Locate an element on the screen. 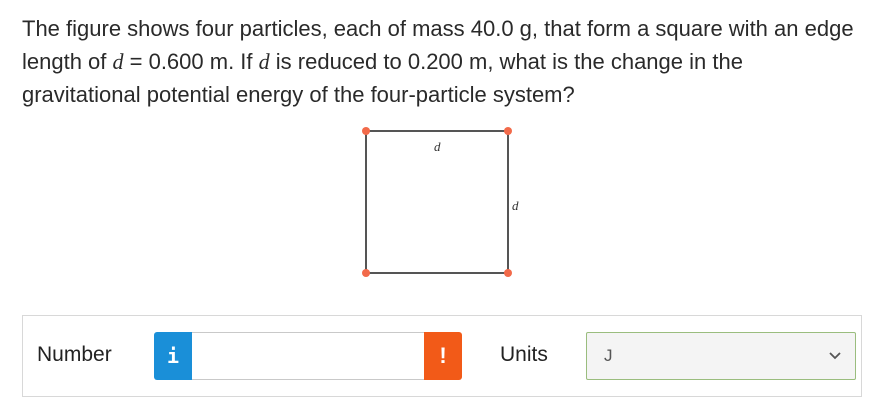  exclamation-icon: ! is located at coordinates (443, 355).